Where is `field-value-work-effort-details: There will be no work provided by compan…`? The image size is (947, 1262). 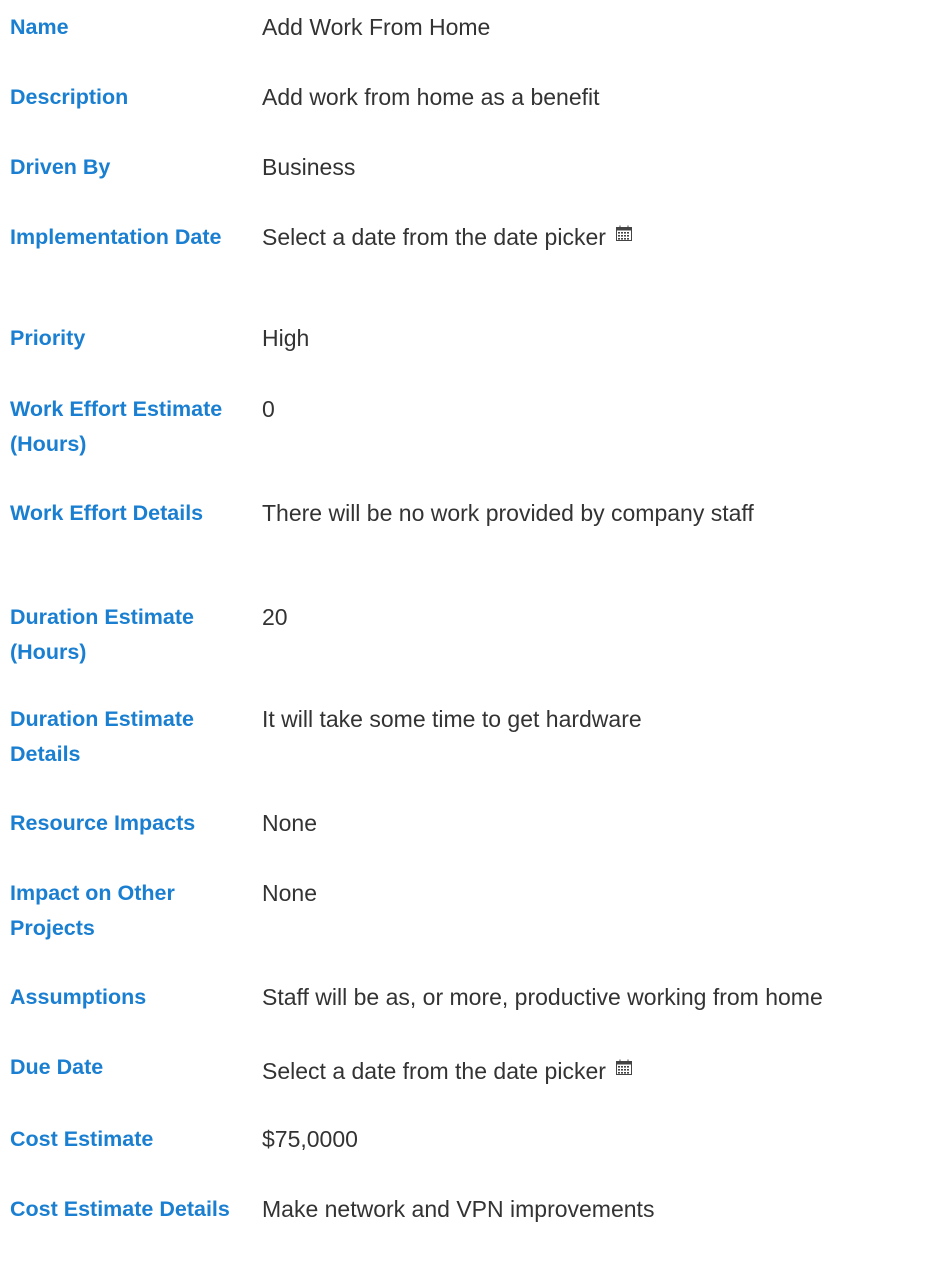
field-value-work-effort-details: There will be no work provided by compan… is located at coordinates (604, 513).